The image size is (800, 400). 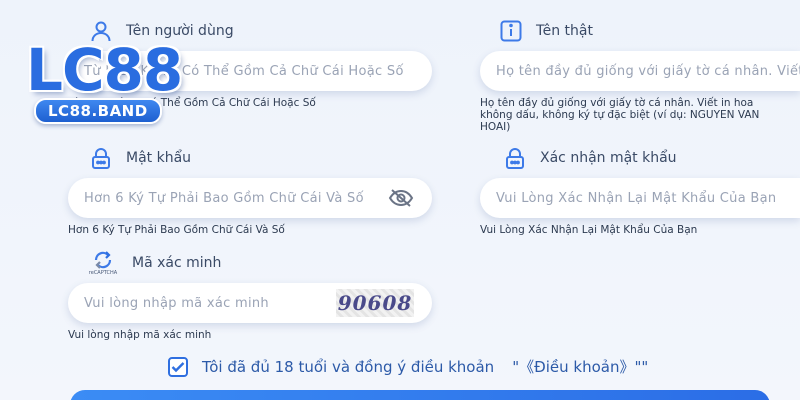 What do you see at coordinates (159, 158) in the screenshot?
I see `password-label: Mật khẩu` at bounding box center [159, 158].